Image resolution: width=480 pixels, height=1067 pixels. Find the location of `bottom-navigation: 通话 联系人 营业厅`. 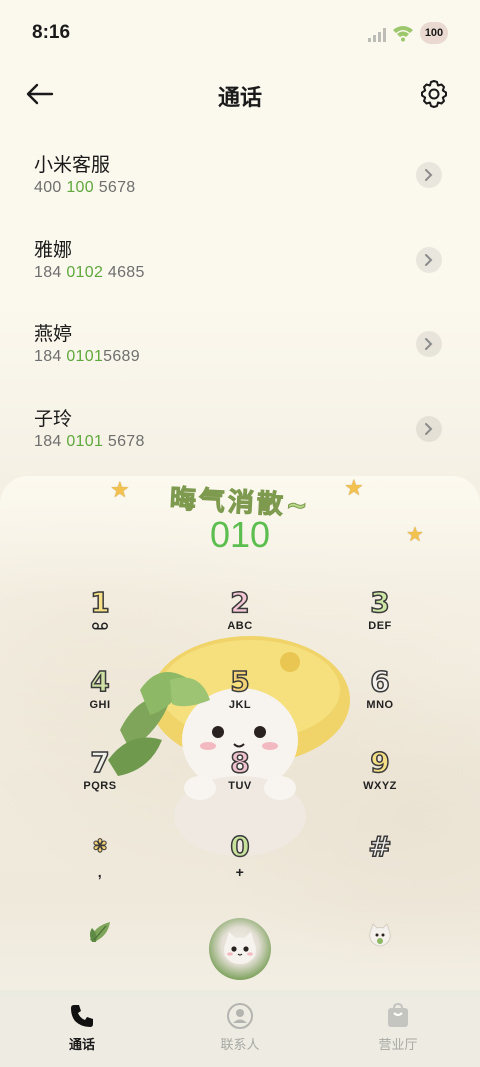

bottom-navigation: 通话 联系人 营业厅 is located at coordinates (240, 1028).